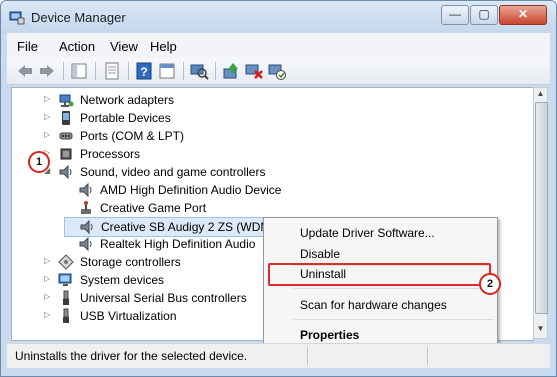 Image resolution: width=557 pixels, height=377 pixels. I want to click on window-icon, so click(167, 71).